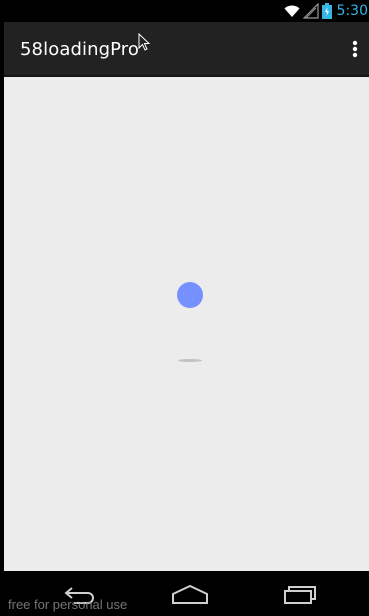 The width and height of the screenshot is (369, 616). I want to click on wifi-icon, so click(292, 11).